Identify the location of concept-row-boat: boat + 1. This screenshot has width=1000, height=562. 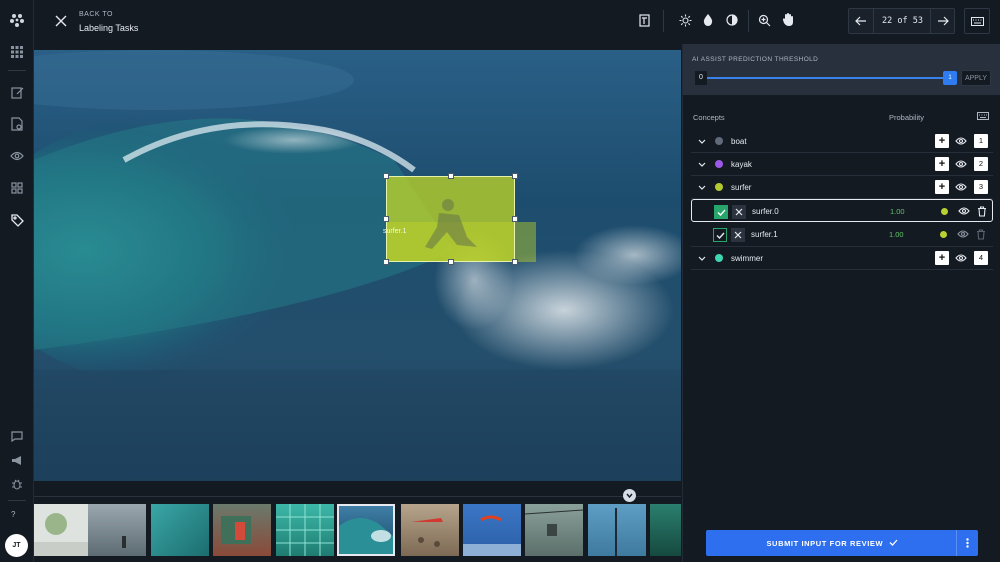
(842, 141).